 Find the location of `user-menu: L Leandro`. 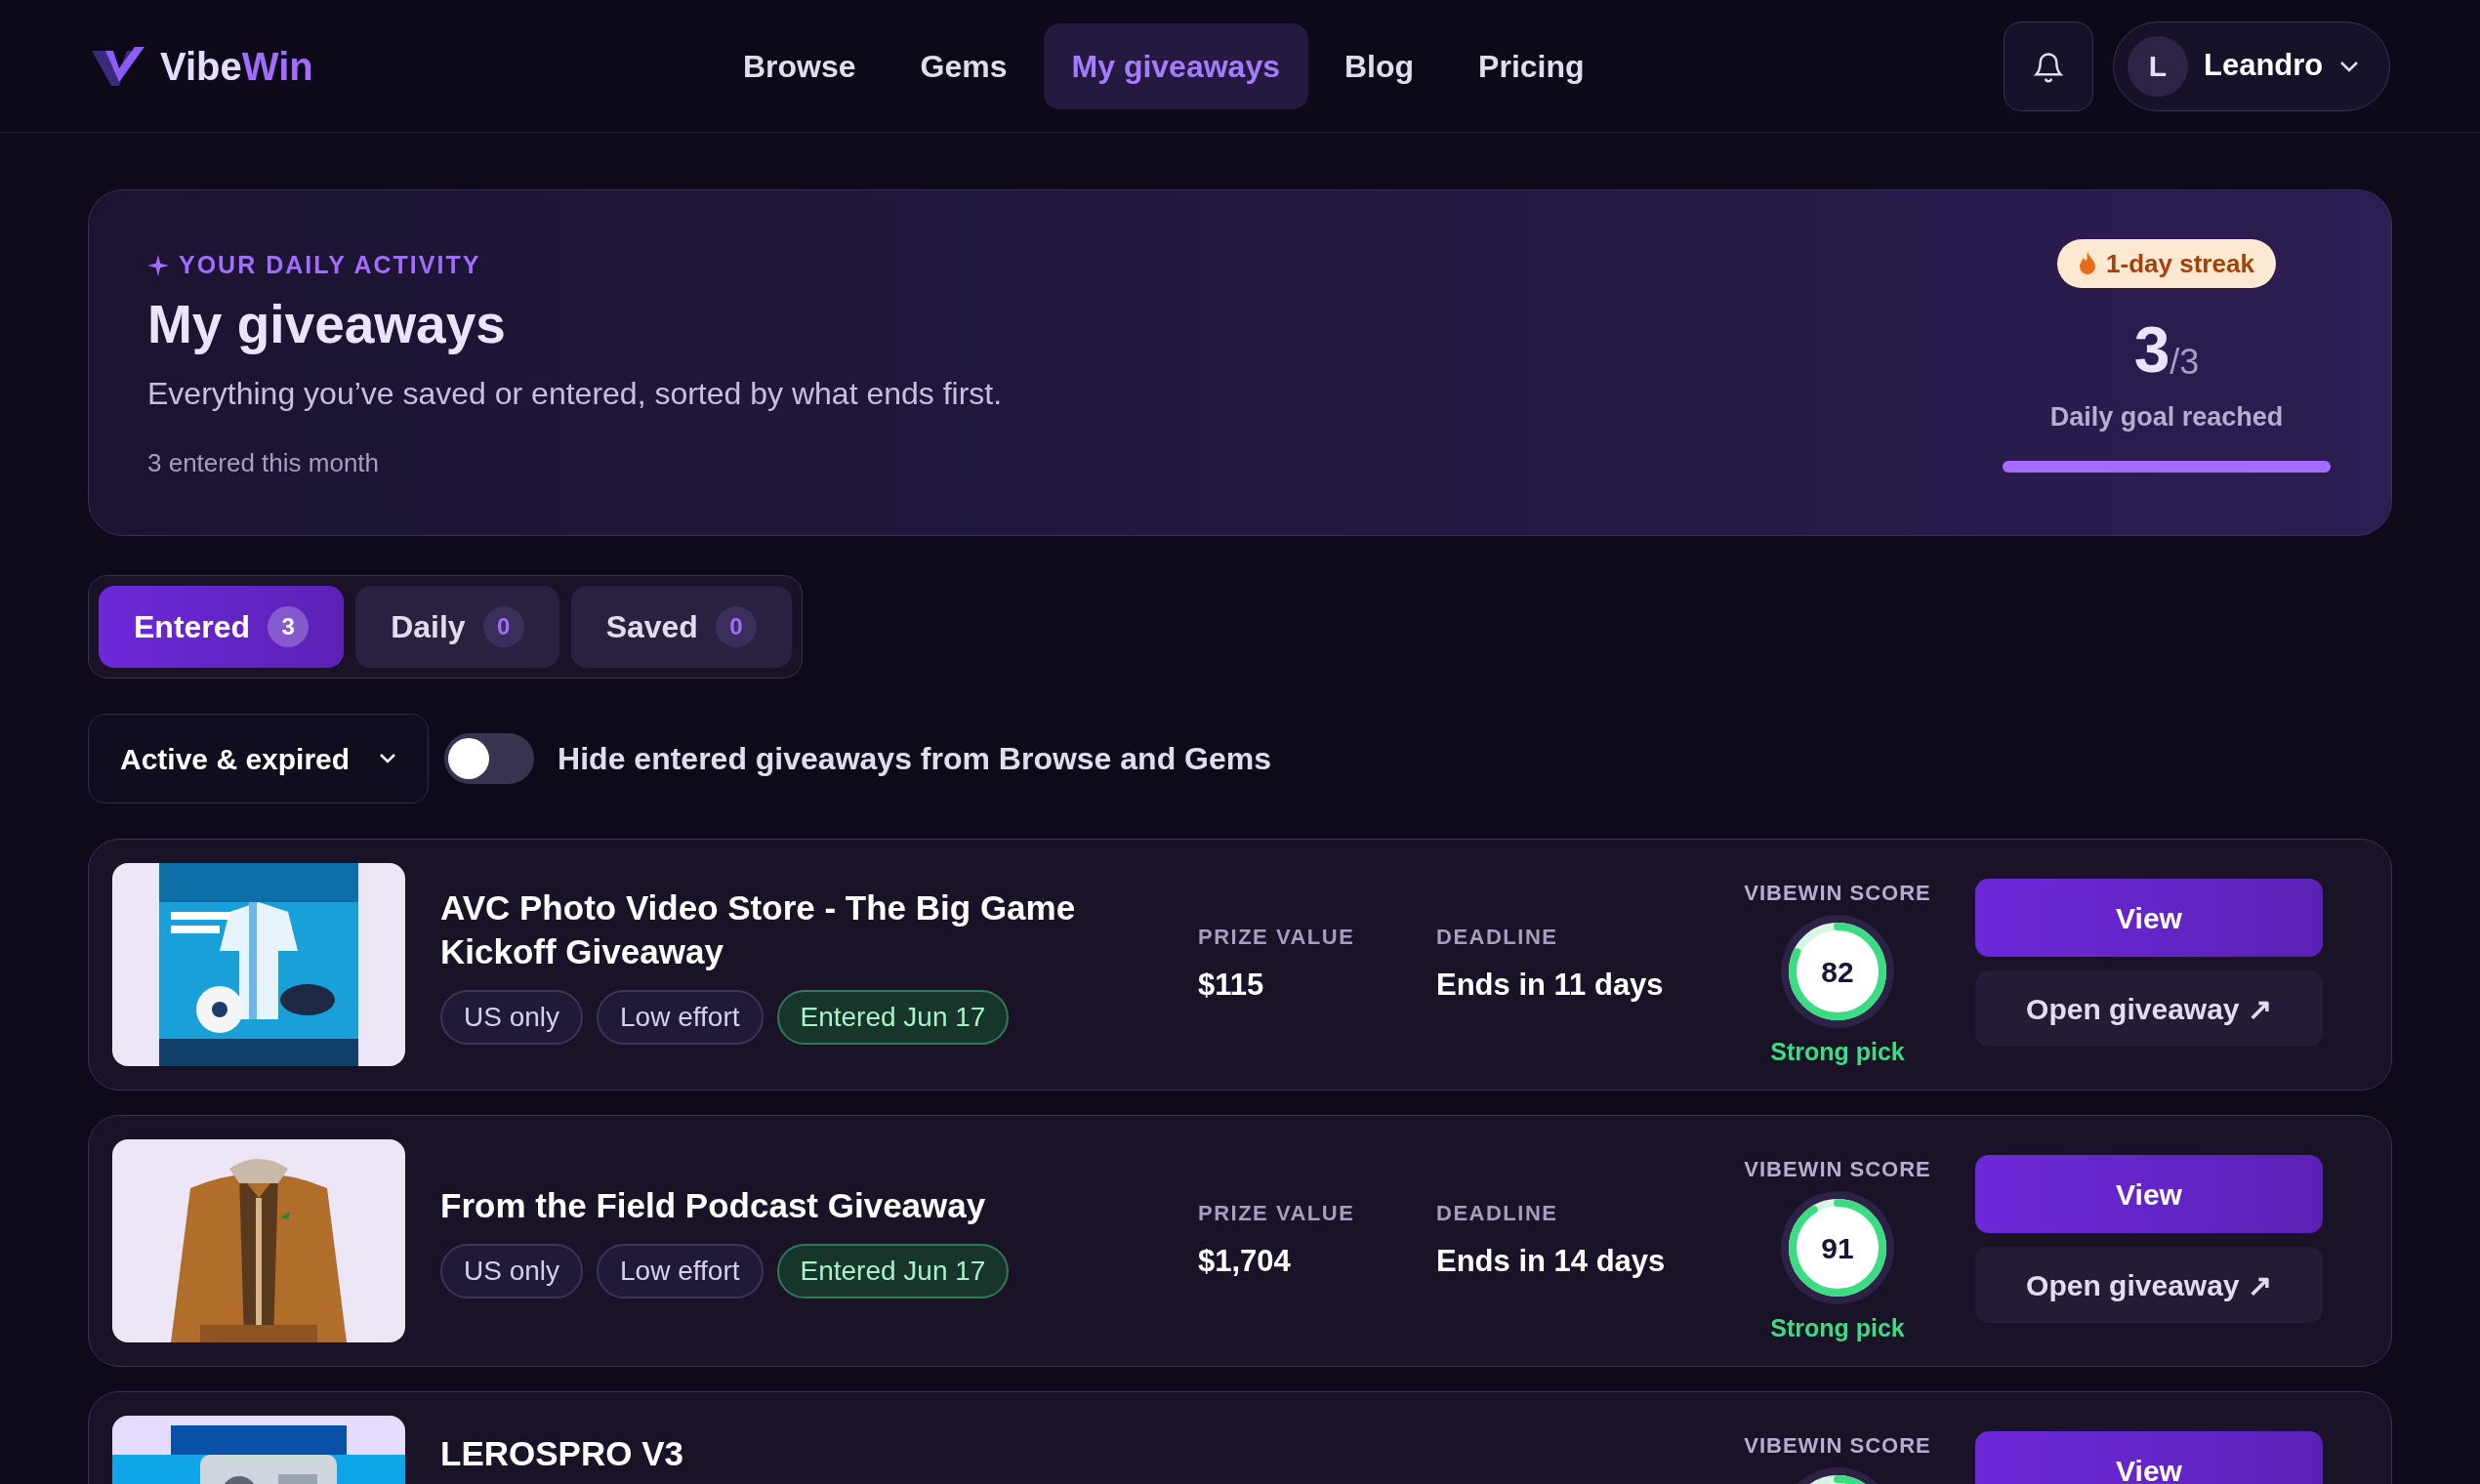

user-menu: L Leandro is located at coordinates (2251, 66).